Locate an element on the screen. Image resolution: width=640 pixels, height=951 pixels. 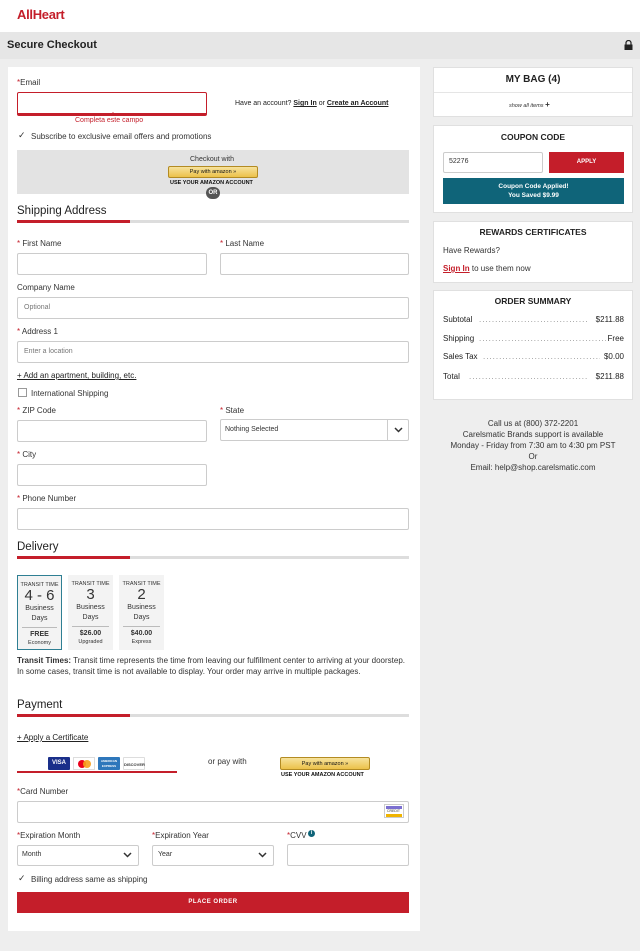
exp-month-value: Month is located at coordinates (32, 854).